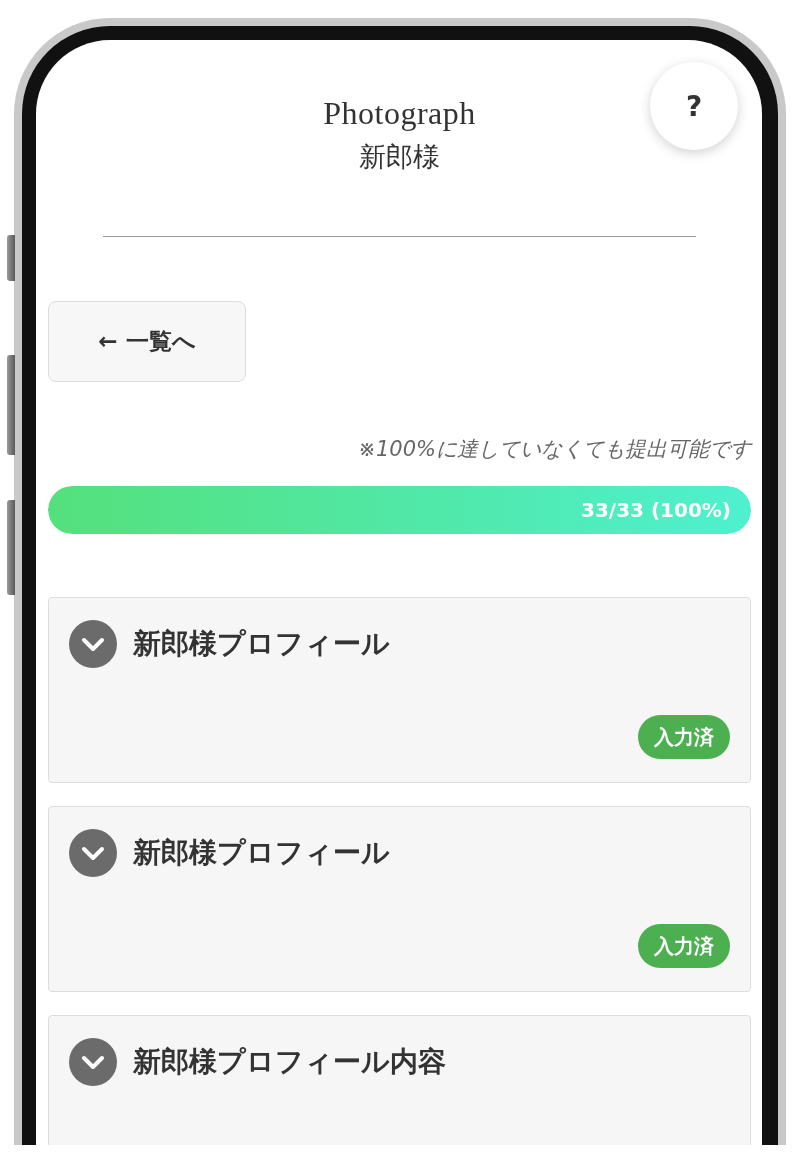  I want to click on section-card: 新郎様プロフィール内容, so click(399, 1080).